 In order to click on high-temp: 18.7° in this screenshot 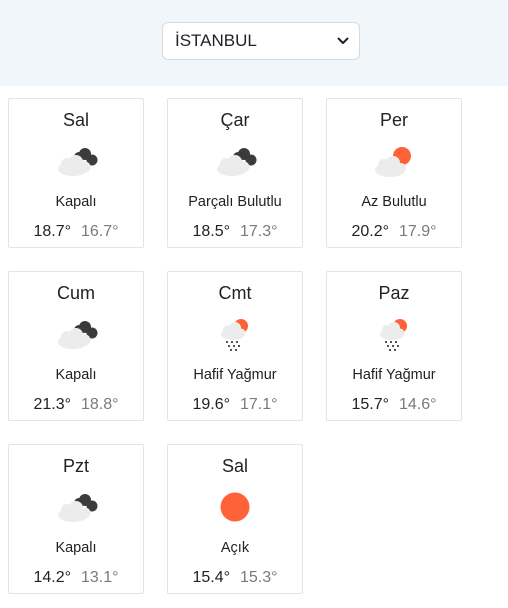, I will do `click(52, 231)`.